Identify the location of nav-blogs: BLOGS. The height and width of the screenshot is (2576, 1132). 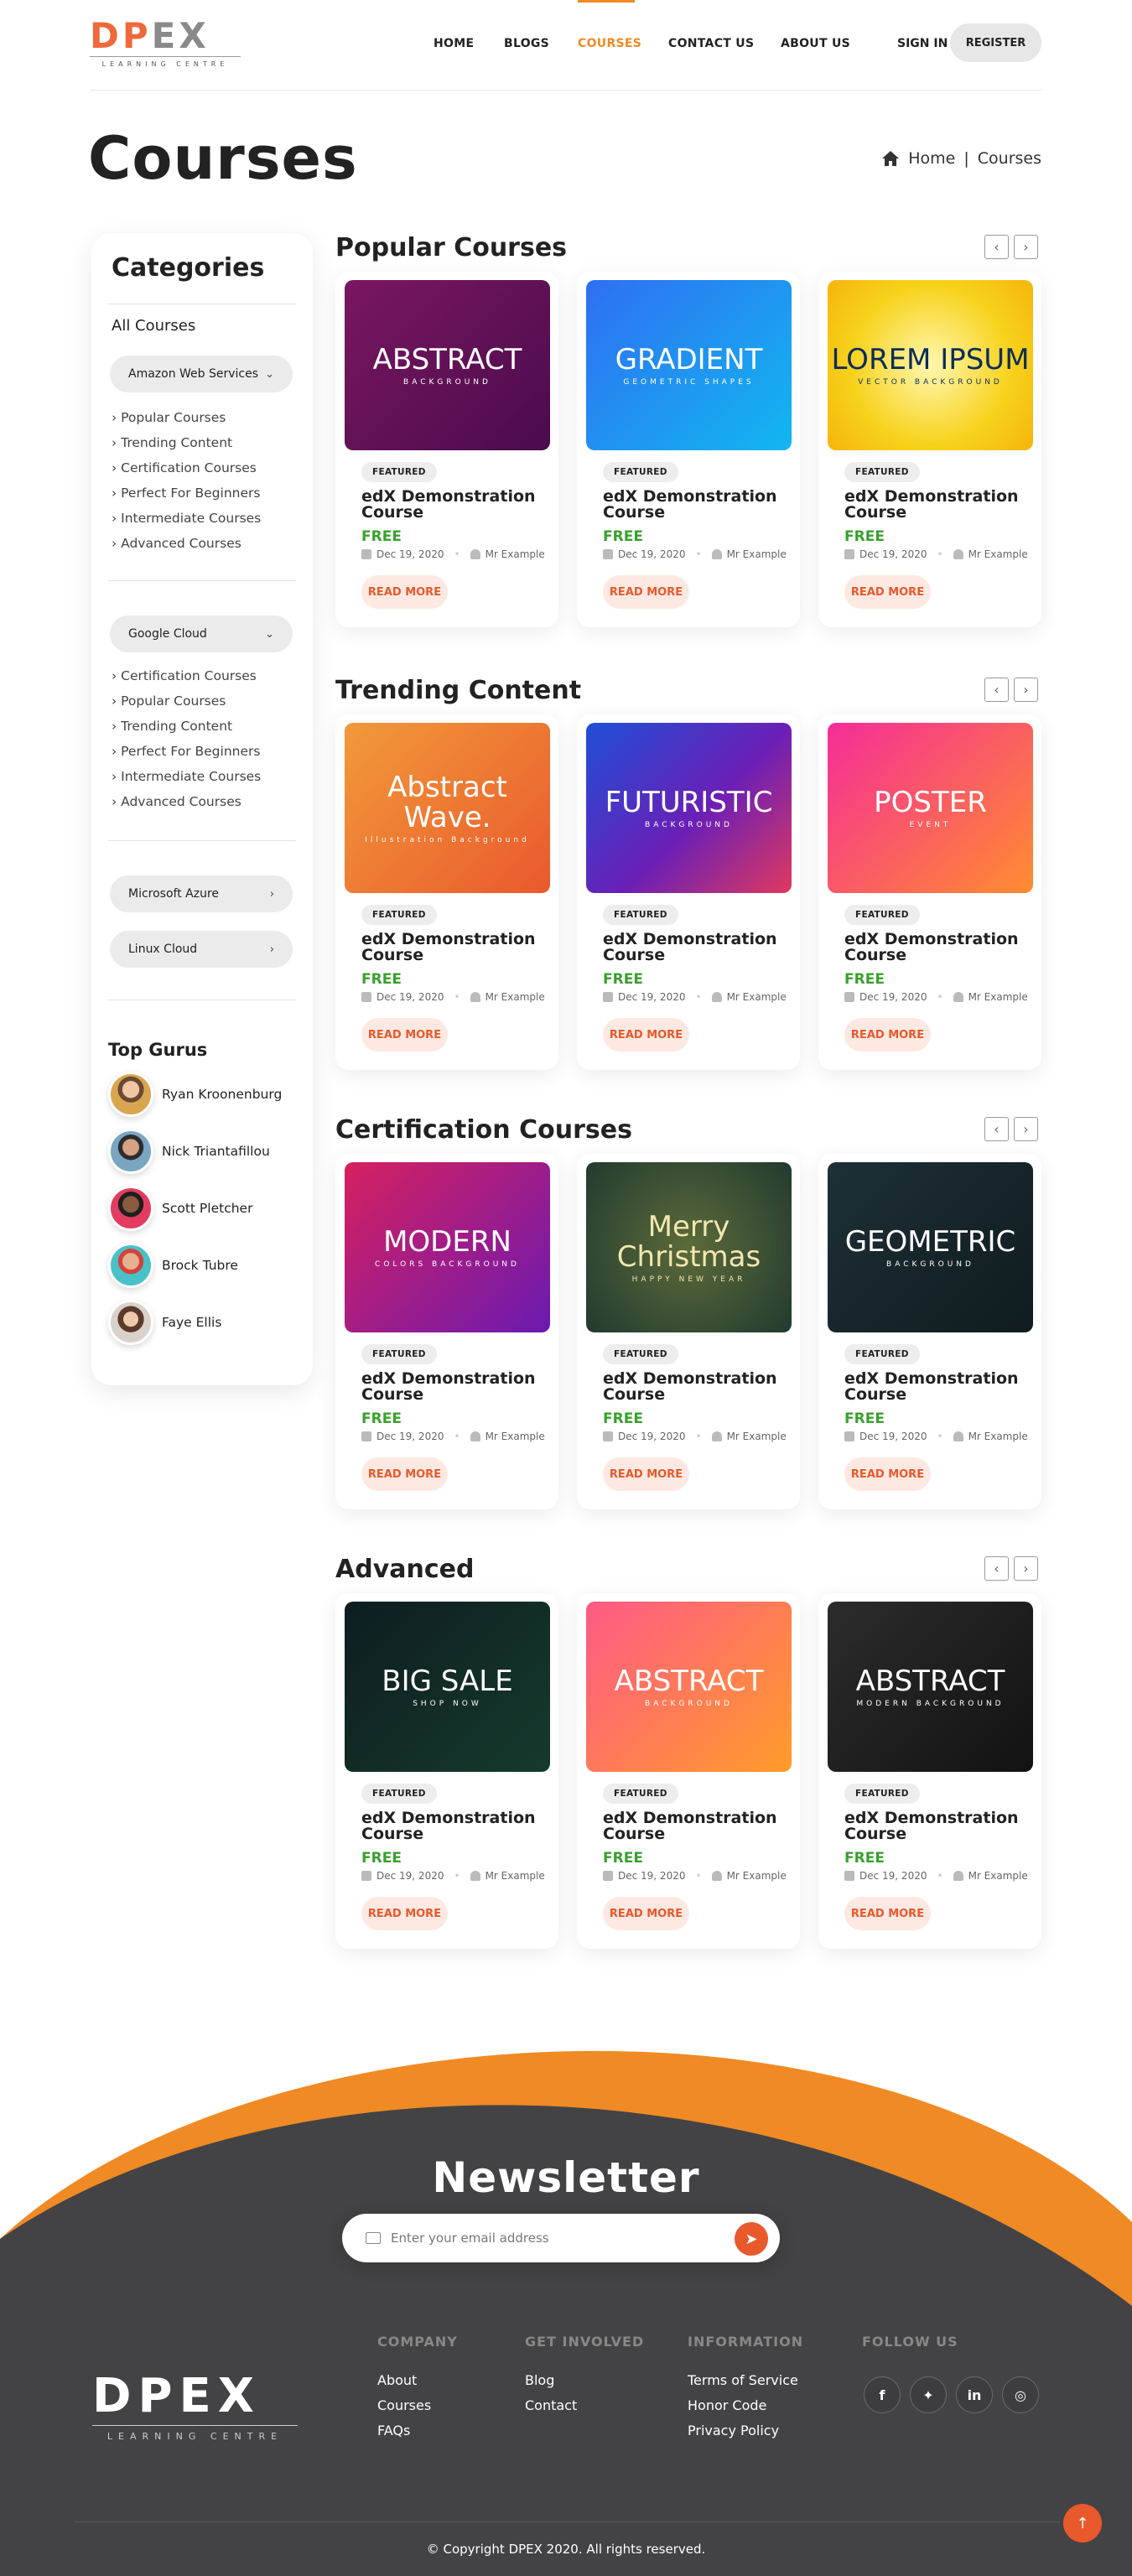
(526, 43).